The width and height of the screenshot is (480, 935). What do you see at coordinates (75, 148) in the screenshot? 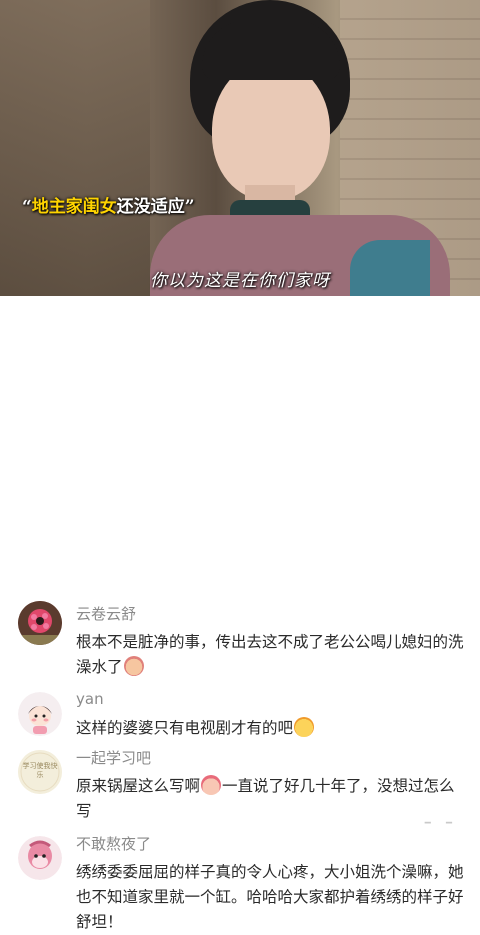
I see `background-wall-left` at bounding box center [75, 148].